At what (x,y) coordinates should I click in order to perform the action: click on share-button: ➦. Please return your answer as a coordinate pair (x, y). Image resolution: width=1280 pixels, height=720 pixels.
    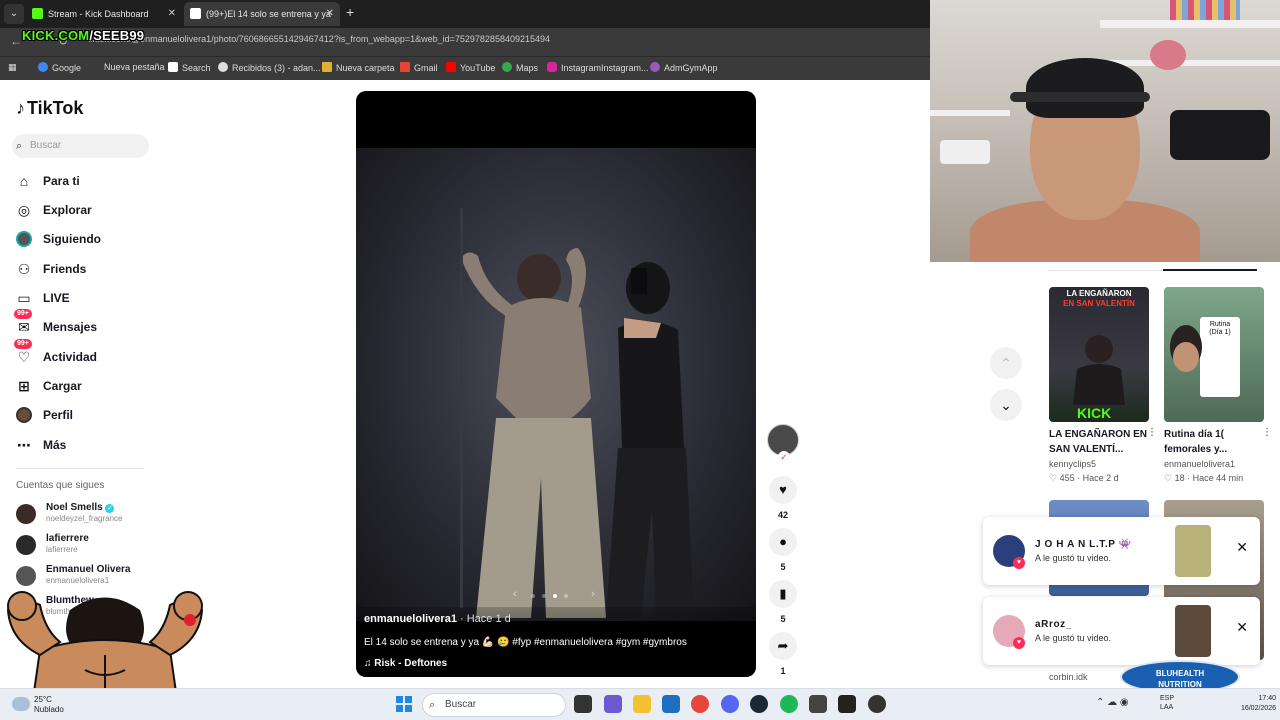
    Looking at the image, I should click on (783, 646).